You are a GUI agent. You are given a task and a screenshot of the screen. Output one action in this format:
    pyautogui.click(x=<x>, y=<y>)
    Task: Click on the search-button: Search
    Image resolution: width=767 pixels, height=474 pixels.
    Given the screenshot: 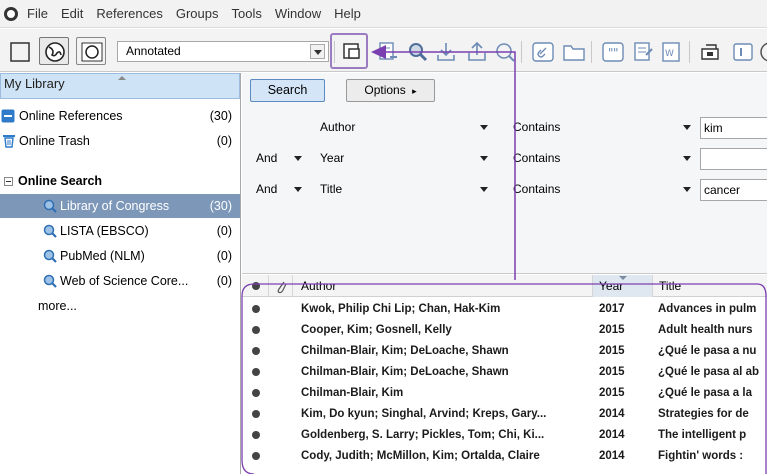 What is the action you would take?
    pyautogui.click(x=287, y=90)
    